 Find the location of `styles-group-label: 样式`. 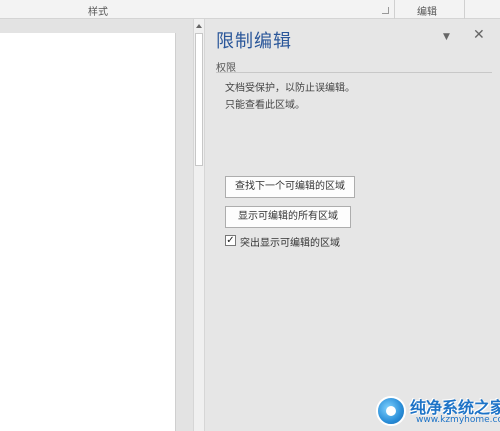

styles-group-label: 样式 is located at coordinates (98, 12).